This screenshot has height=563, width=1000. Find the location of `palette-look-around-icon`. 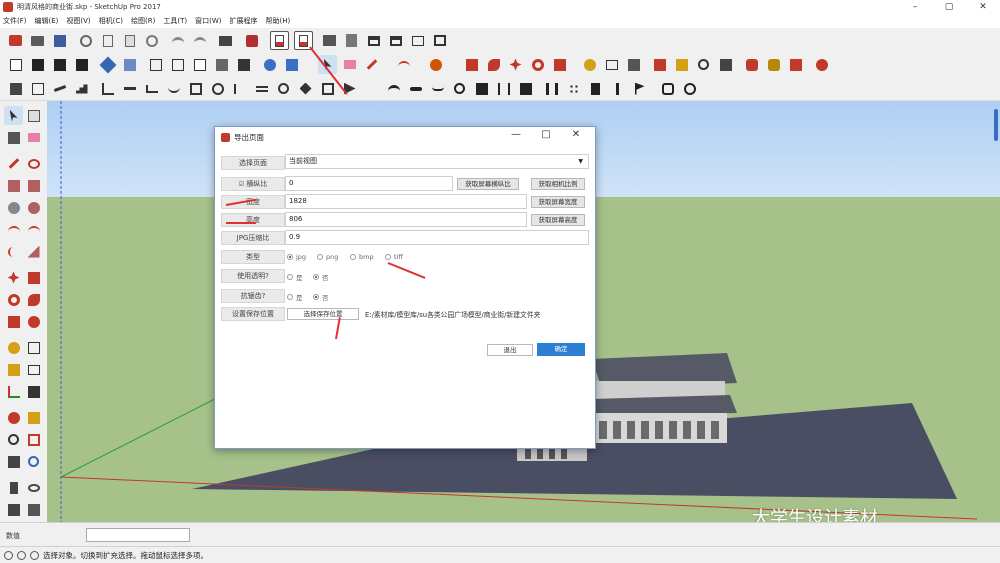

palette-look-around-icon is located at coordinates (33, 487).